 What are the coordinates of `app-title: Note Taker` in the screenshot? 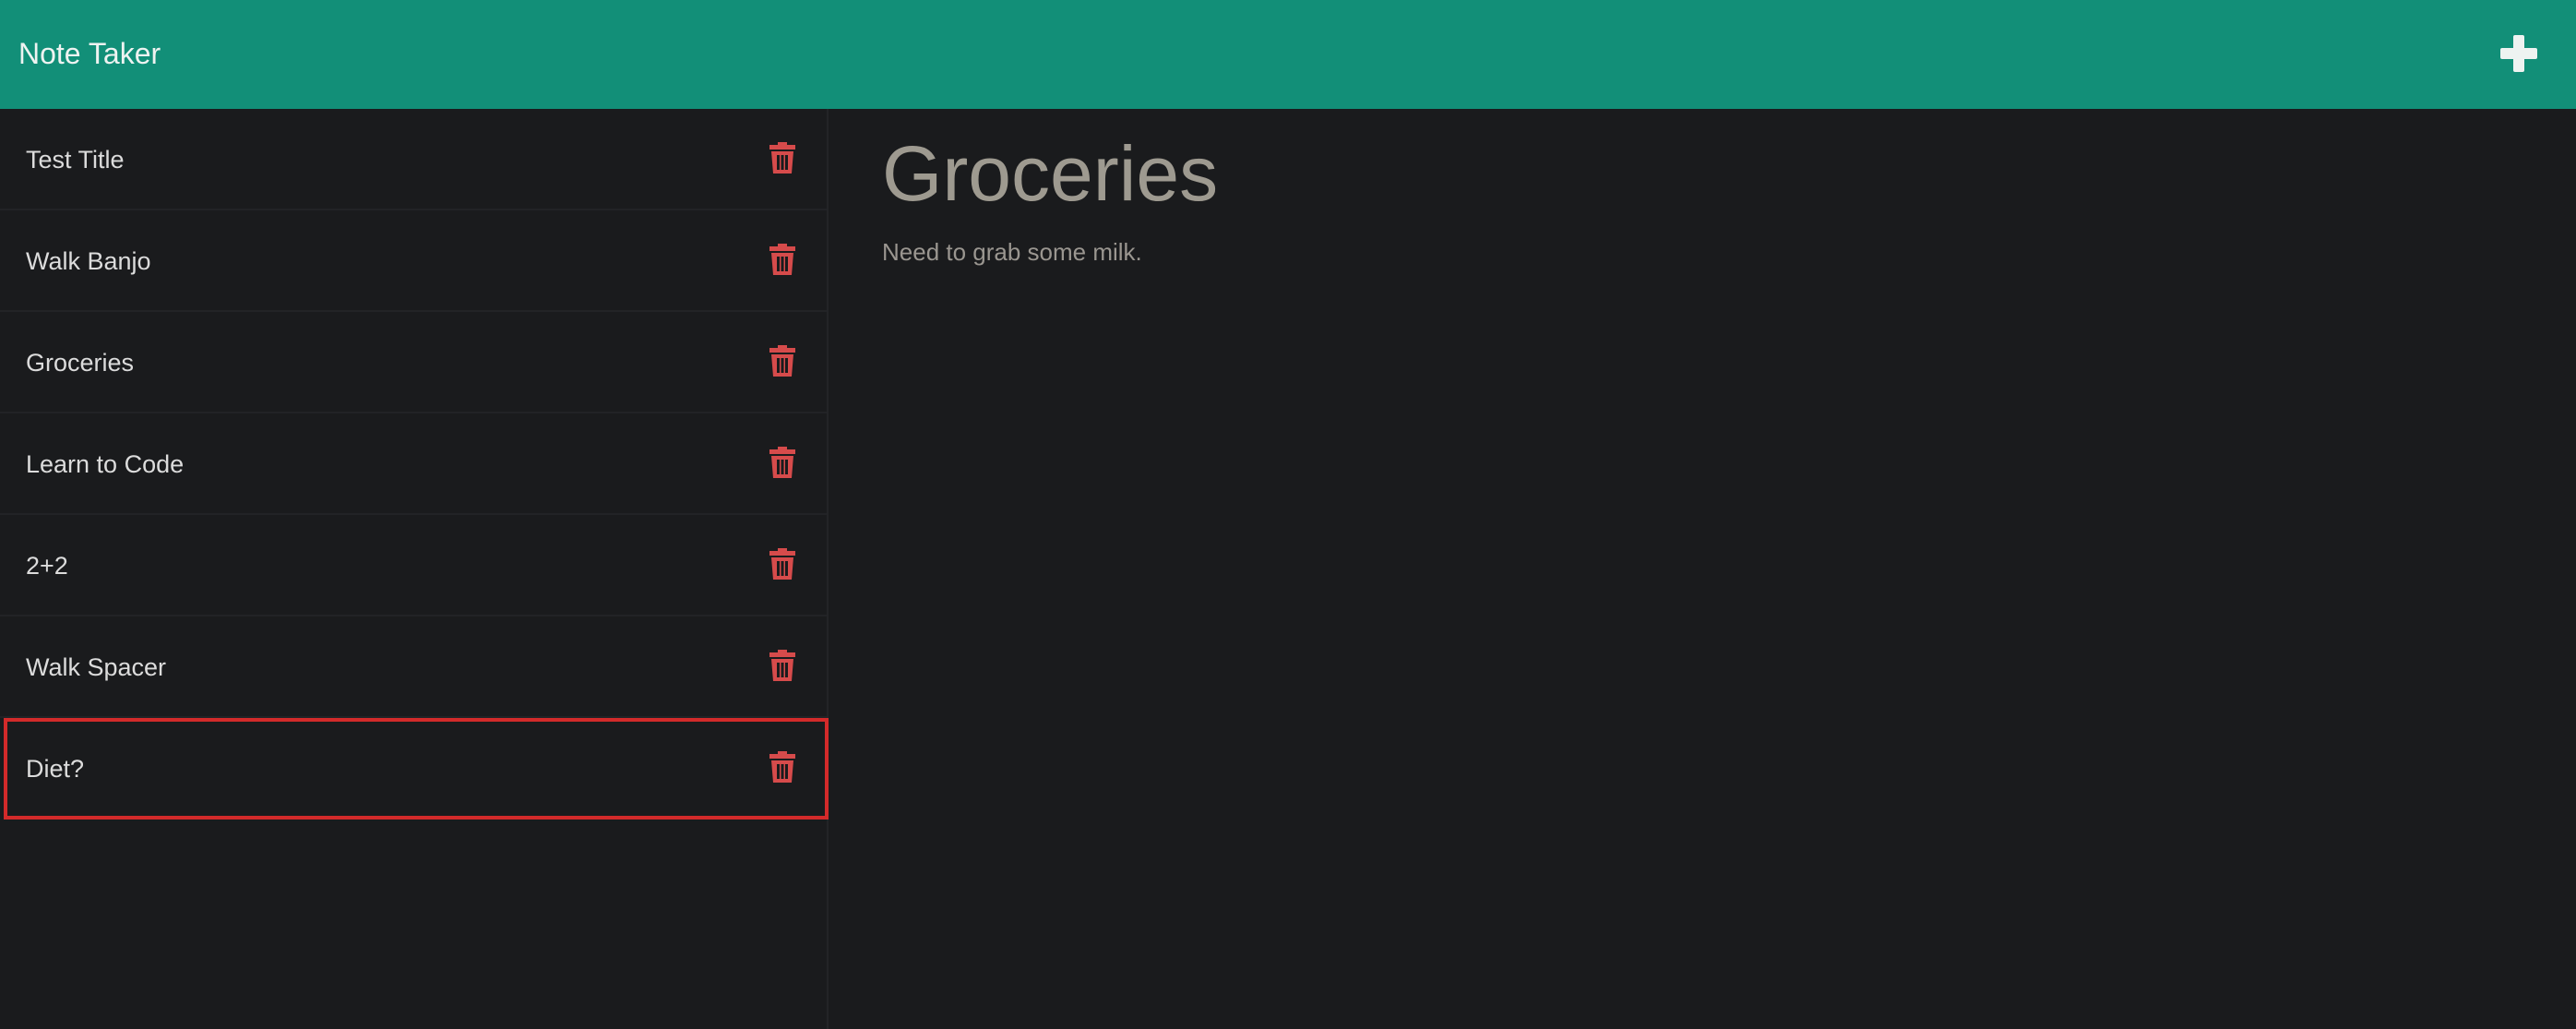 It's located at (89, 53).